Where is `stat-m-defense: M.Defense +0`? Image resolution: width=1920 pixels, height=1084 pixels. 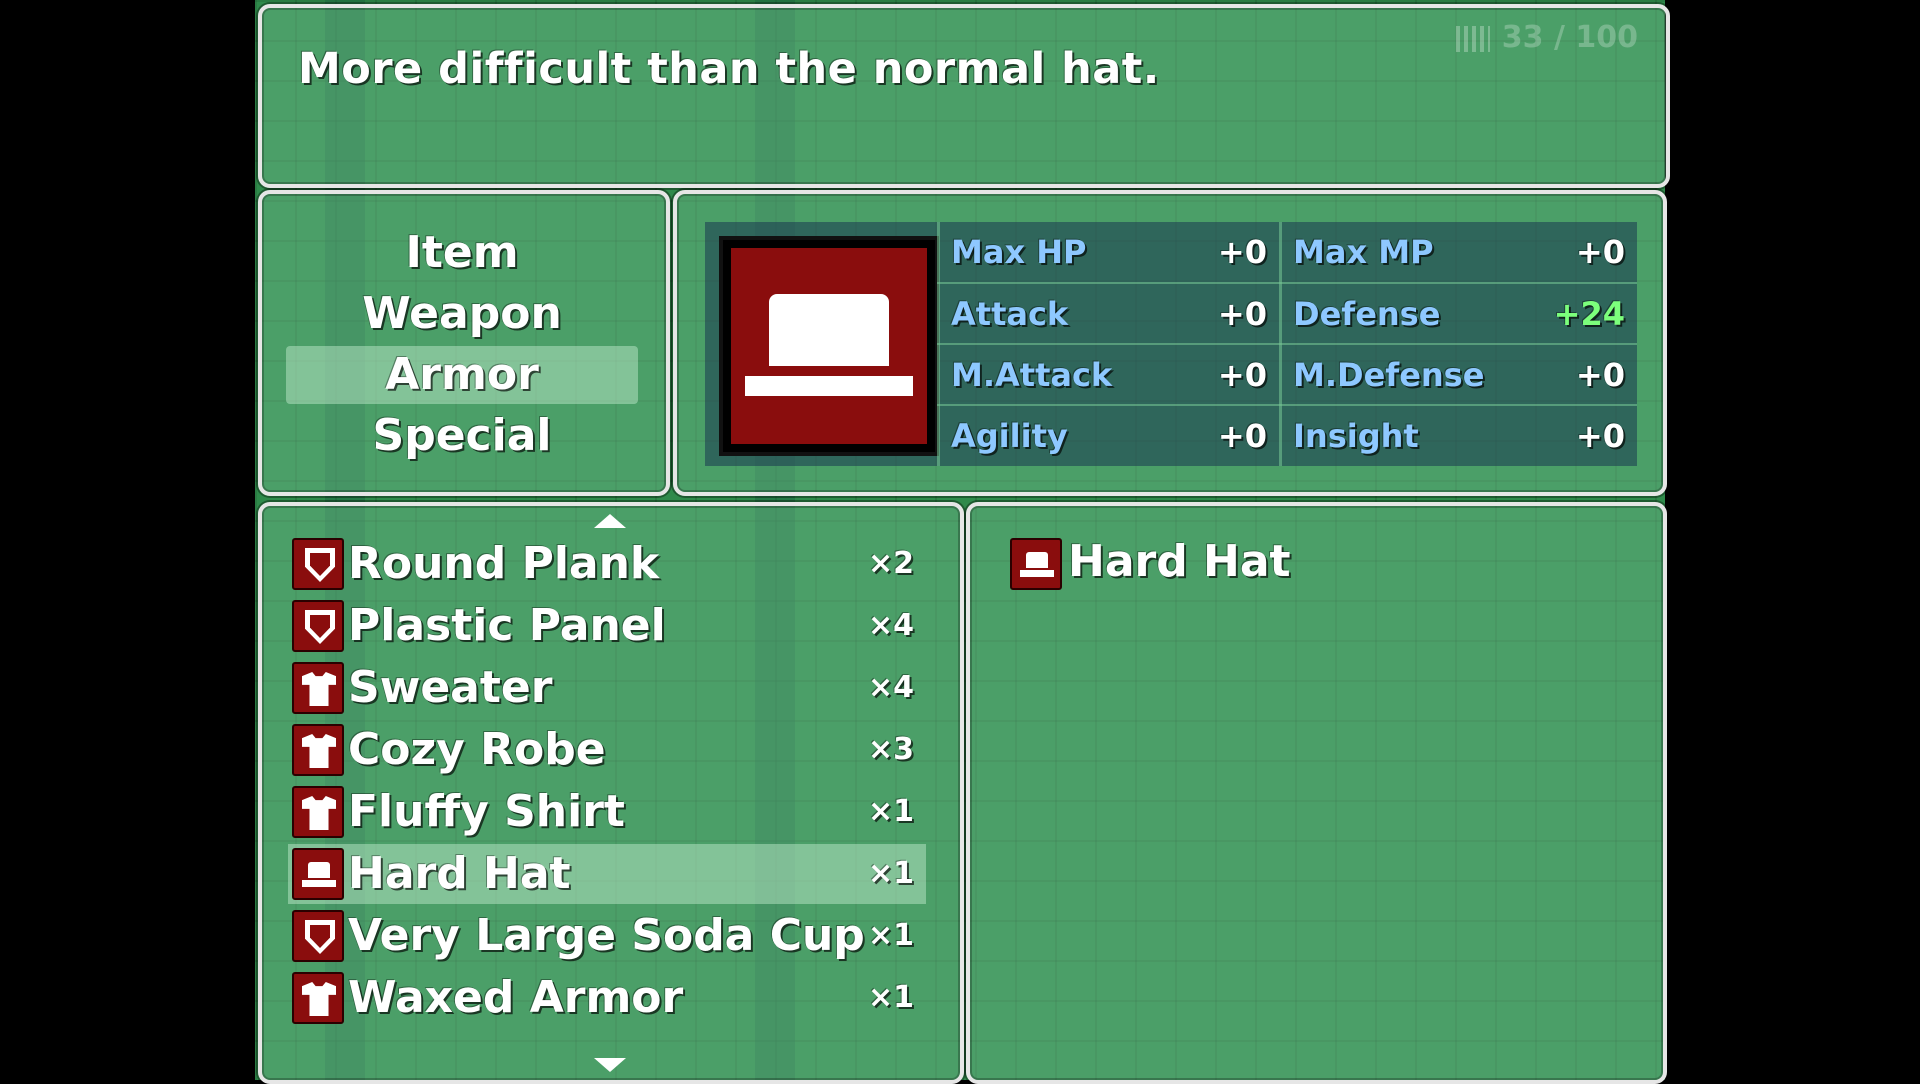
stat-m-defense: M.Defense +0 is located at coordinates (1459, 375).